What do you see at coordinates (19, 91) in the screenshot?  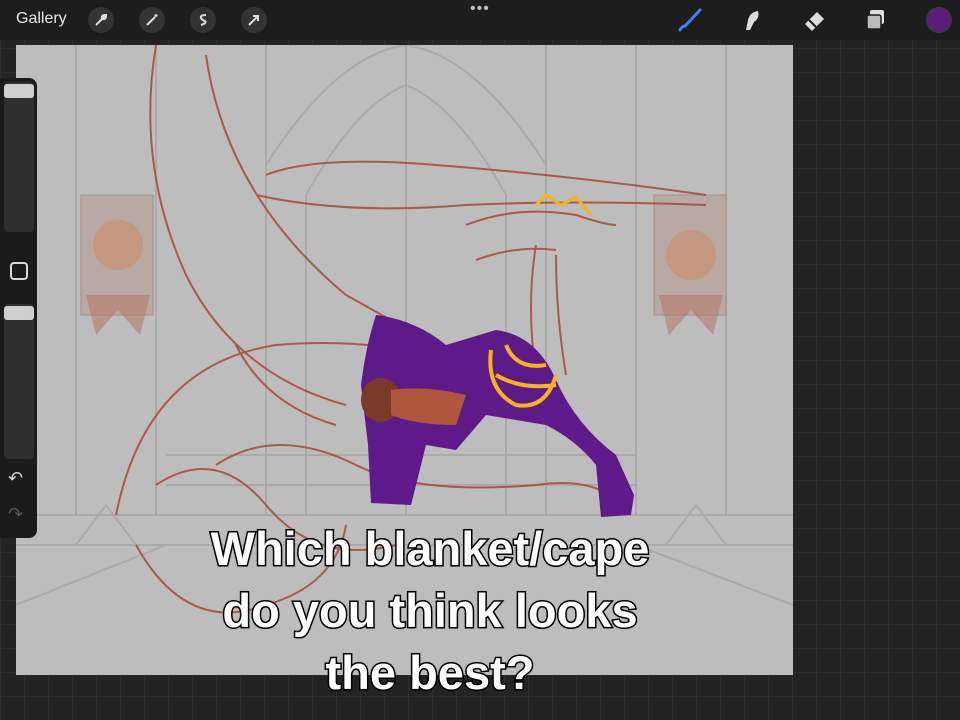 I see `brush-size-thumb` at bounding box center [19, 91].